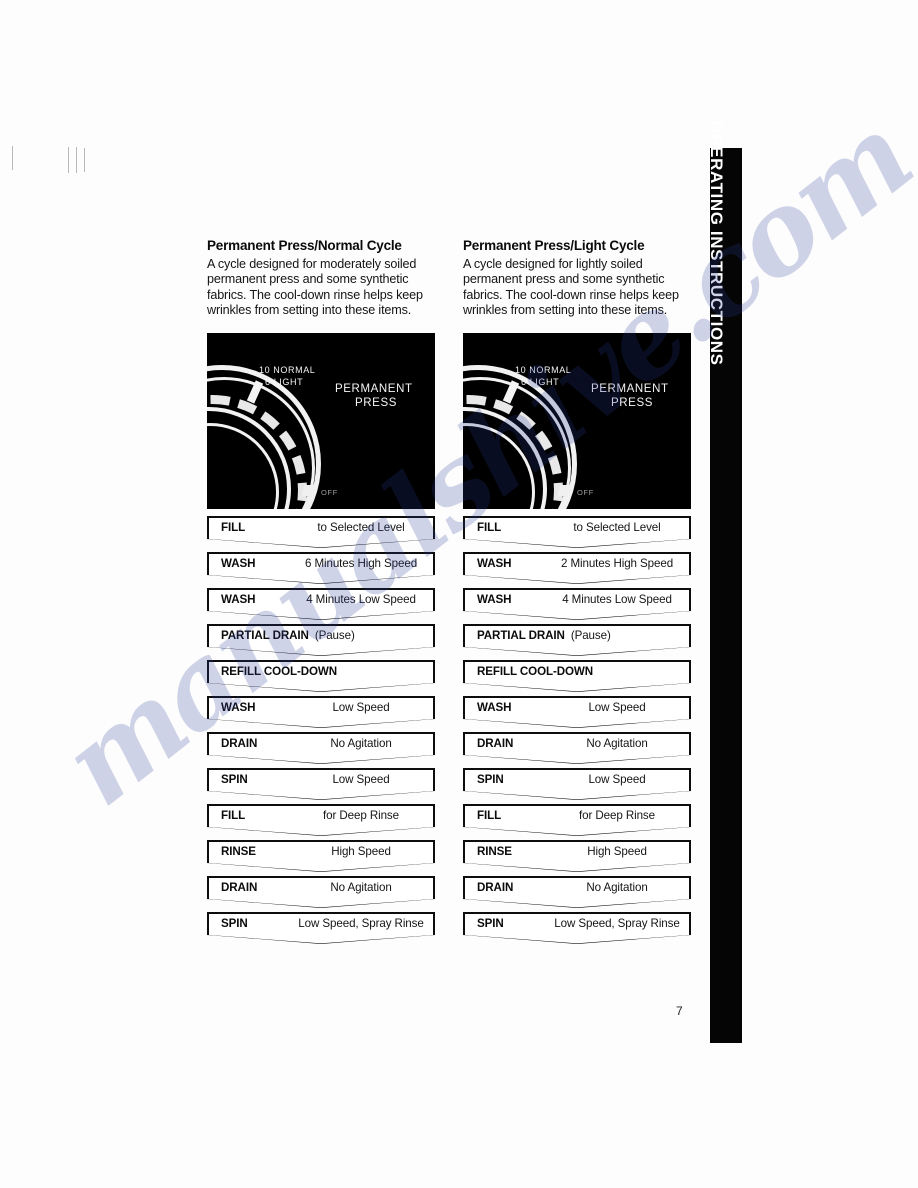 This screenshot has width=918, height=1188. I want to click on cycle-step-row: PARTIAL DRAIN (Pause), so click(577, 639).